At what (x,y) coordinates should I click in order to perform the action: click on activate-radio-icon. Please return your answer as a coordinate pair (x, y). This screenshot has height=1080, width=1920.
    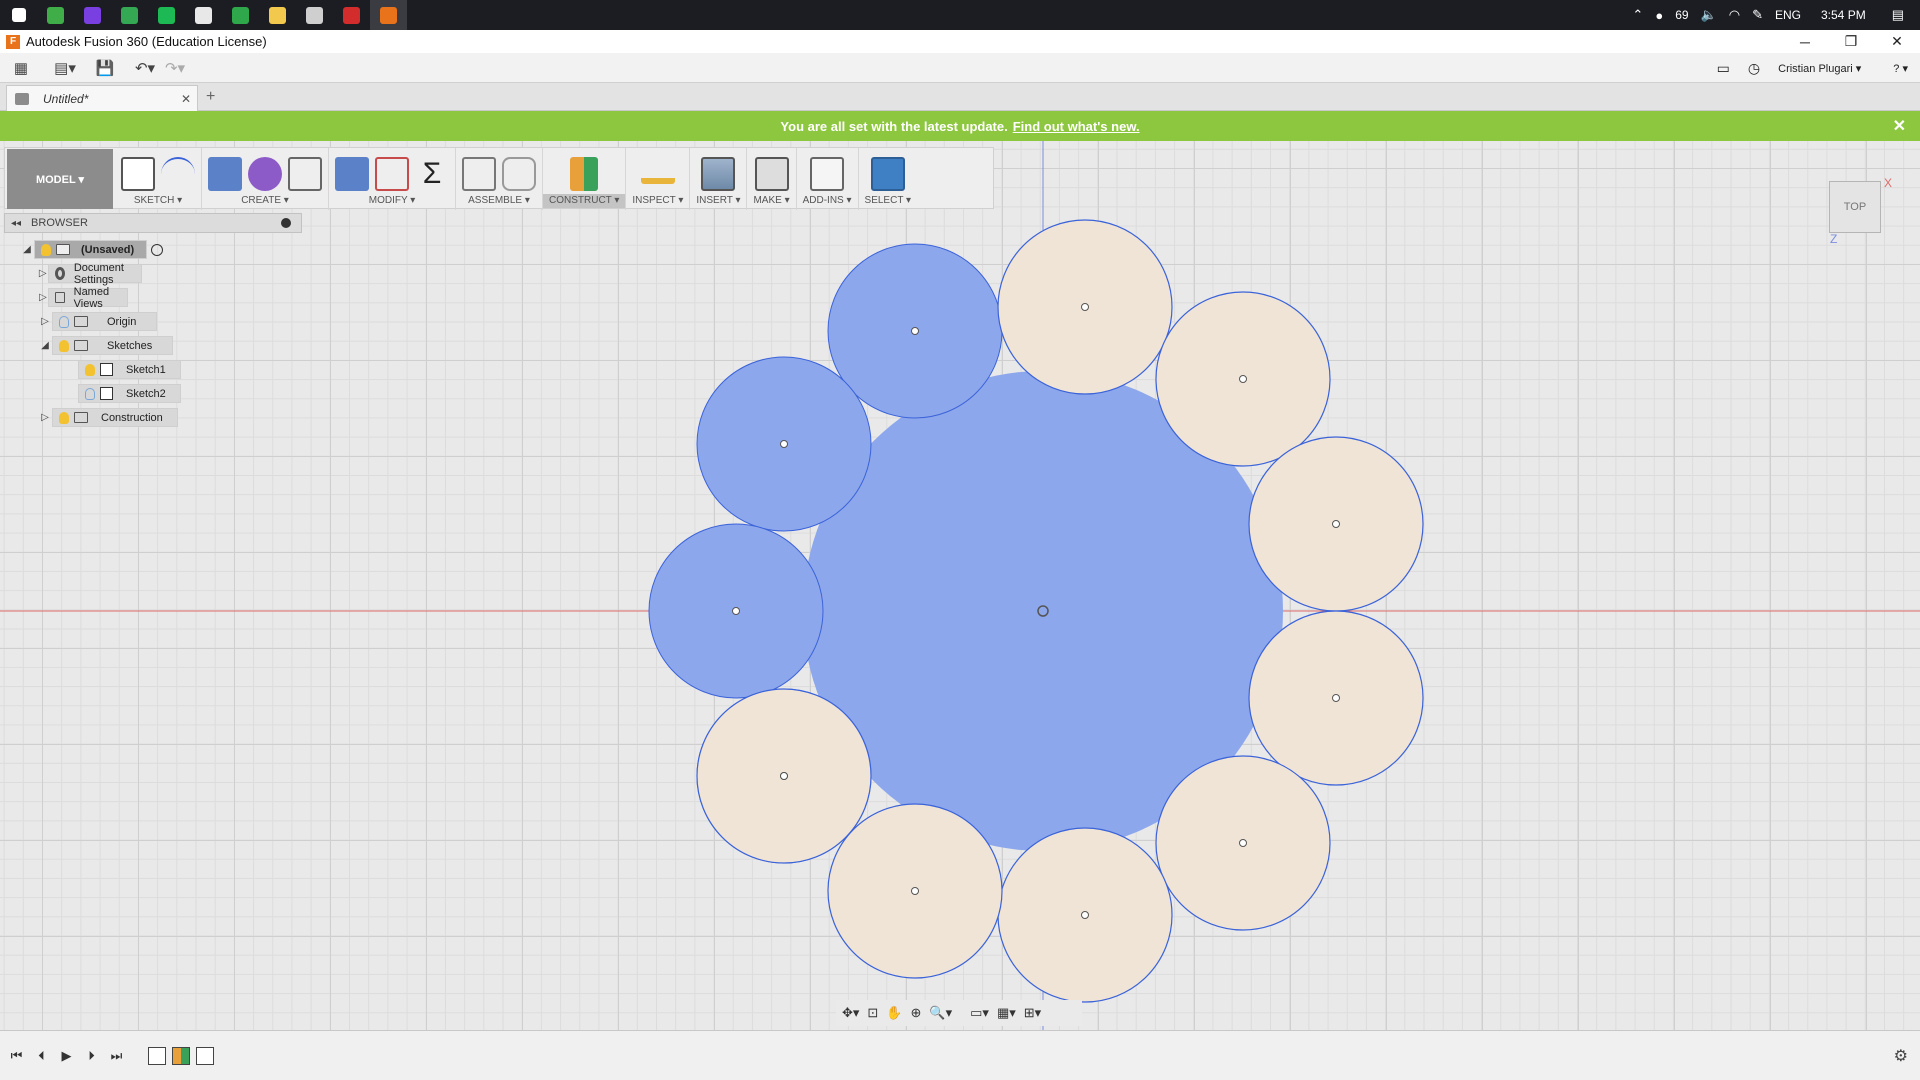
    Looking at the image, I should click on (157, 249).